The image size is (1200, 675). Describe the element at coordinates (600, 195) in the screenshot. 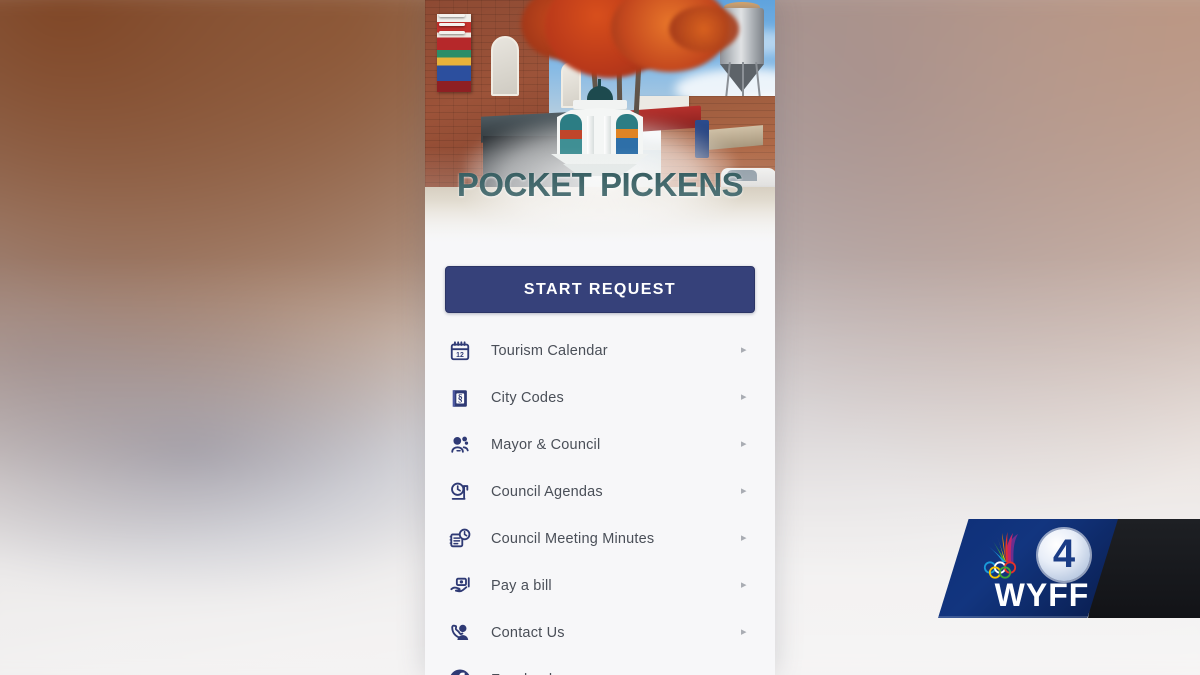

I see `hero-bottom-fade` at that location.